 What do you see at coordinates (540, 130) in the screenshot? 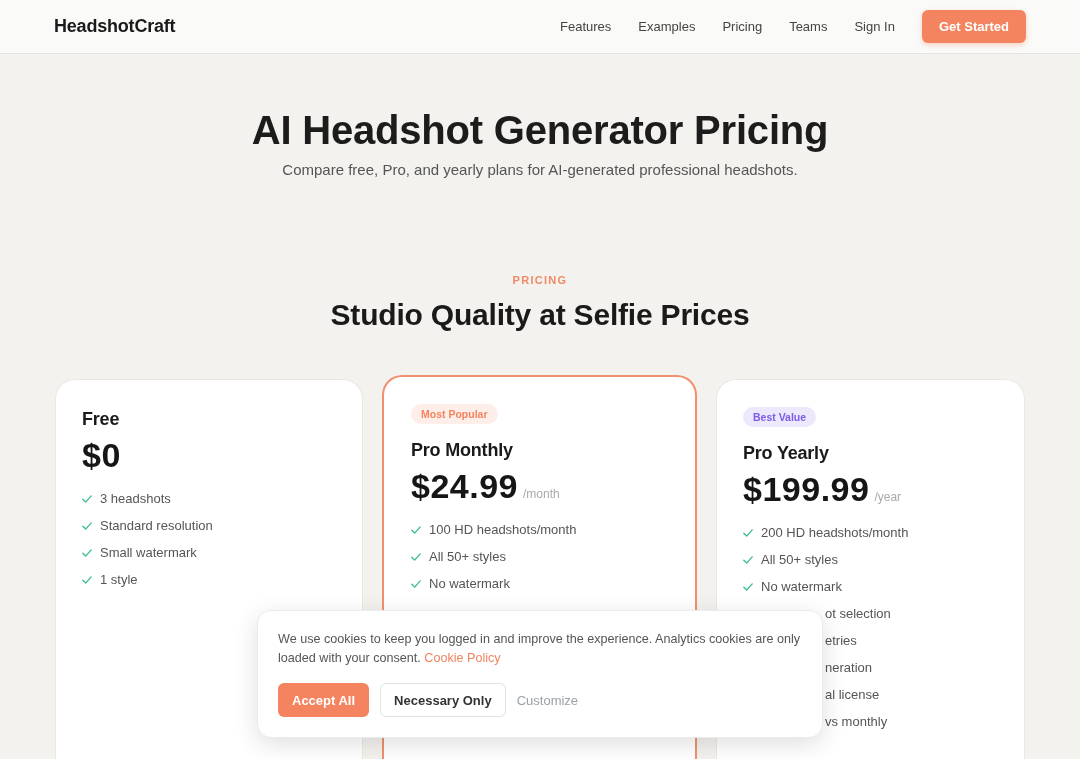
I see `page-title: AI Headshot Generator Pricing` at bounding box center [540, 130].